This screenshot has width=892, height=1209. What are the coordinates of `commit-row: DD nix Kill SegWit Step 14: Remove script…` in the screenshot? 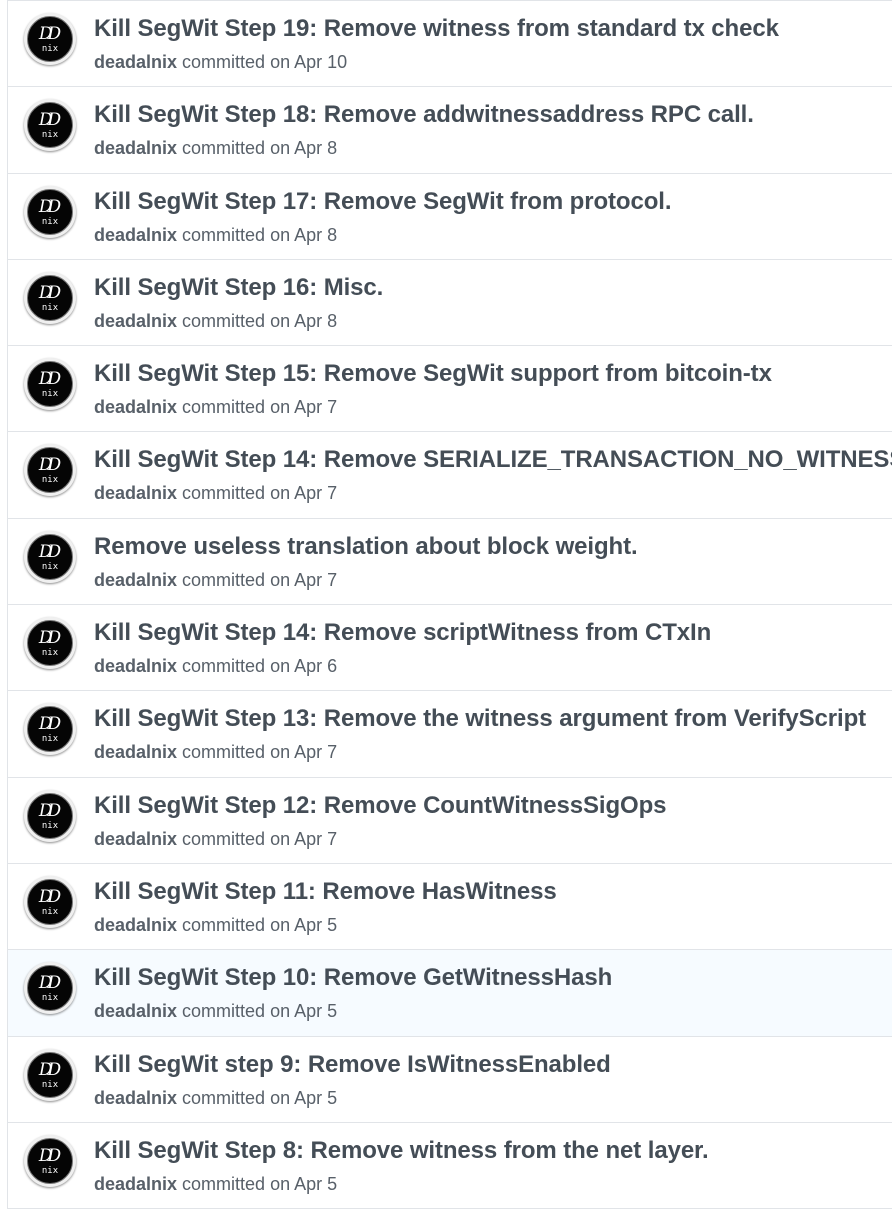 It's located at (450, 648).